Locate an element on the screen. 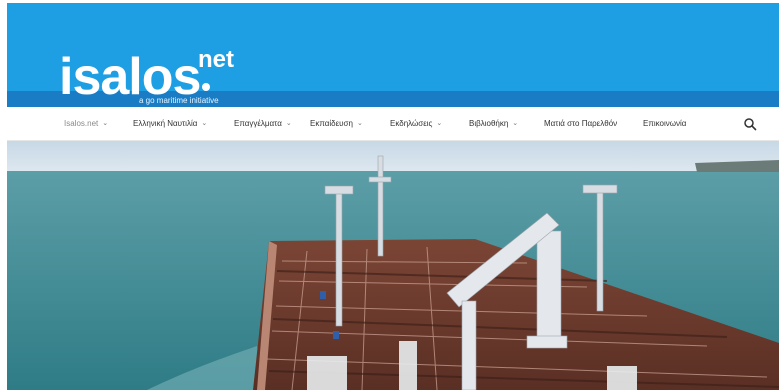  nav-item-label: Ματιά στο Παρελθόν is located at coordinates (581, 123).